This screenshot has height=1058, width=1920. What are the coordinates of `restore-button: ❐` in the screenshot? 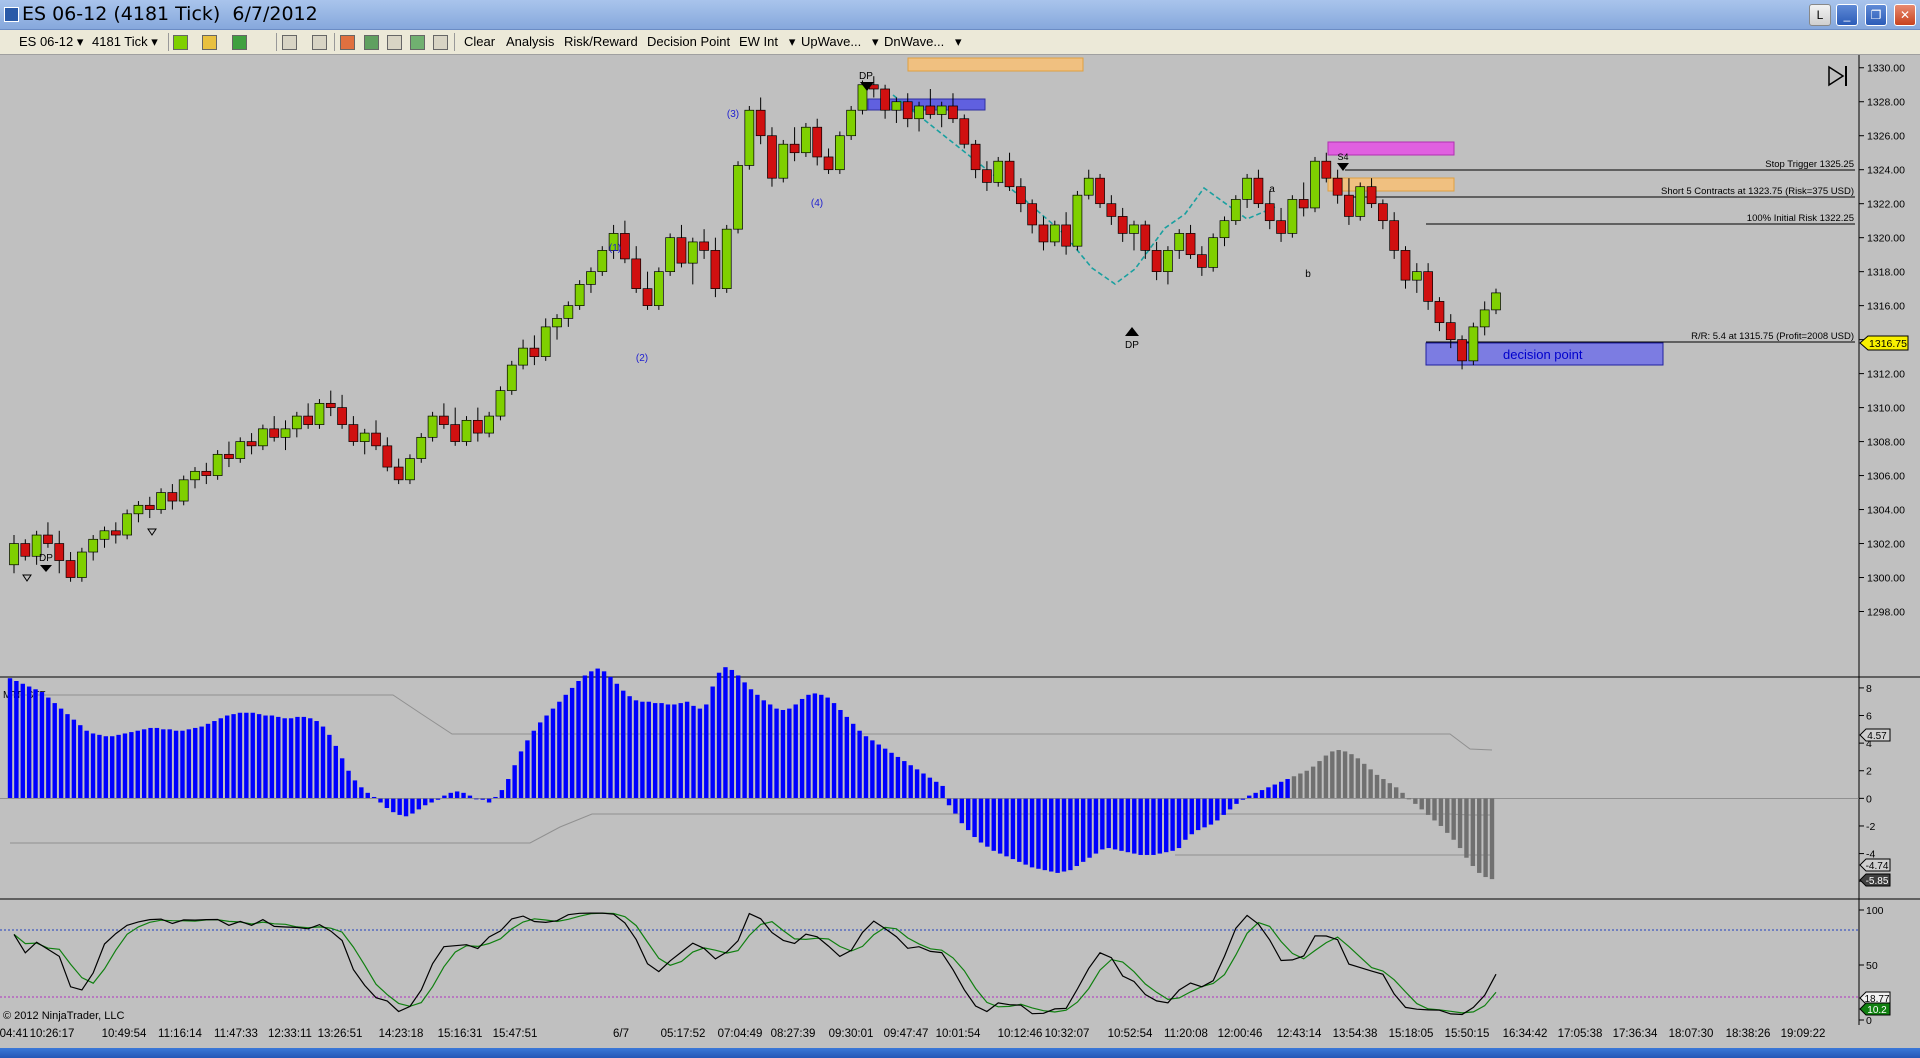 It's located at (1876, 15).